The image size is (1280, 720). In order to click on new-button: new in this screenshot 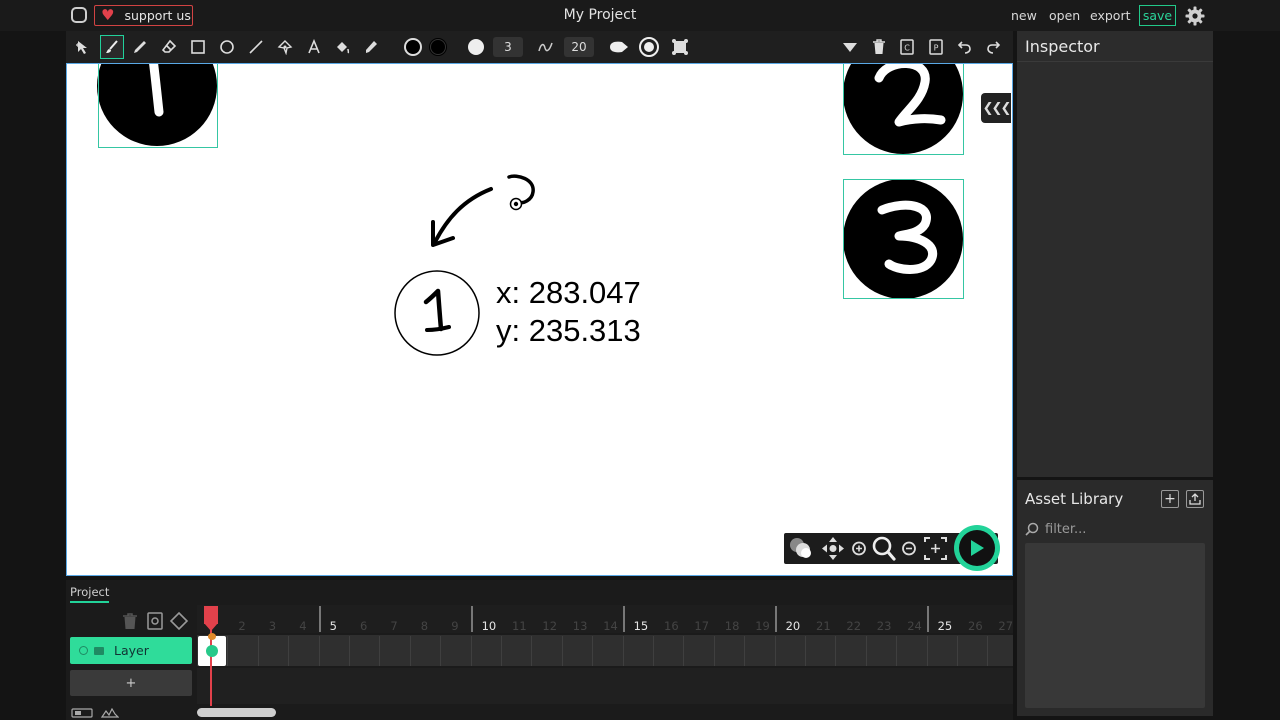, I will do `click(1024, 15)`.